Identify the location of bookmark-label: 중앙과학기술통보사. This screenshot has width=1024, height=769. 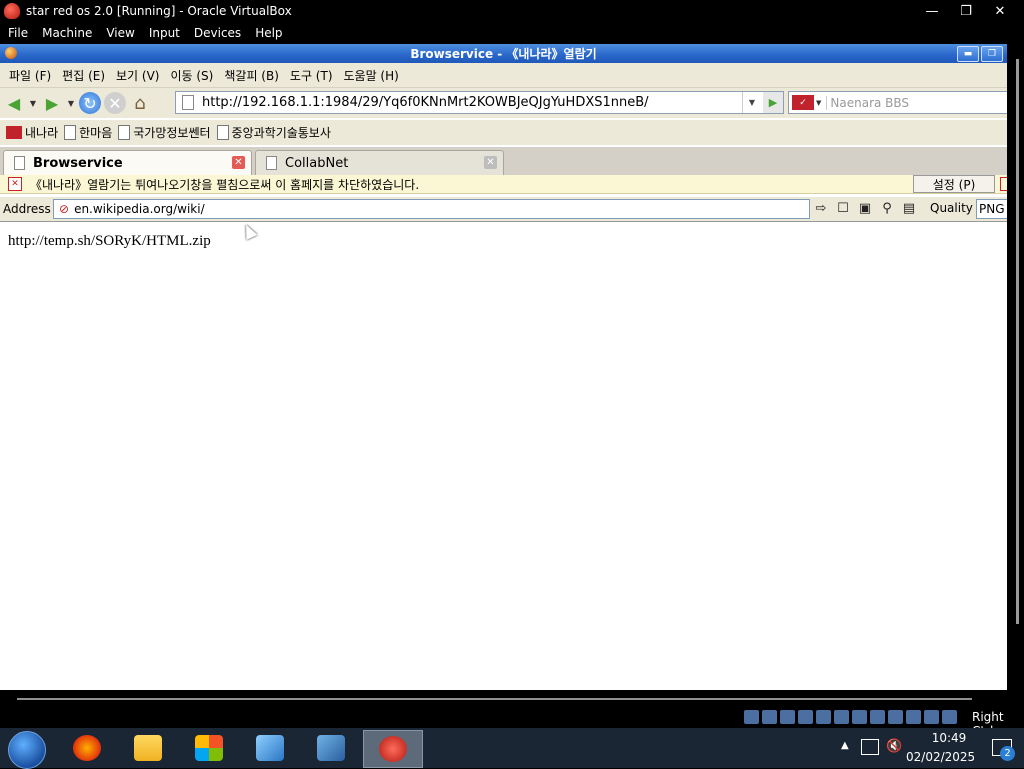
(281, 133).